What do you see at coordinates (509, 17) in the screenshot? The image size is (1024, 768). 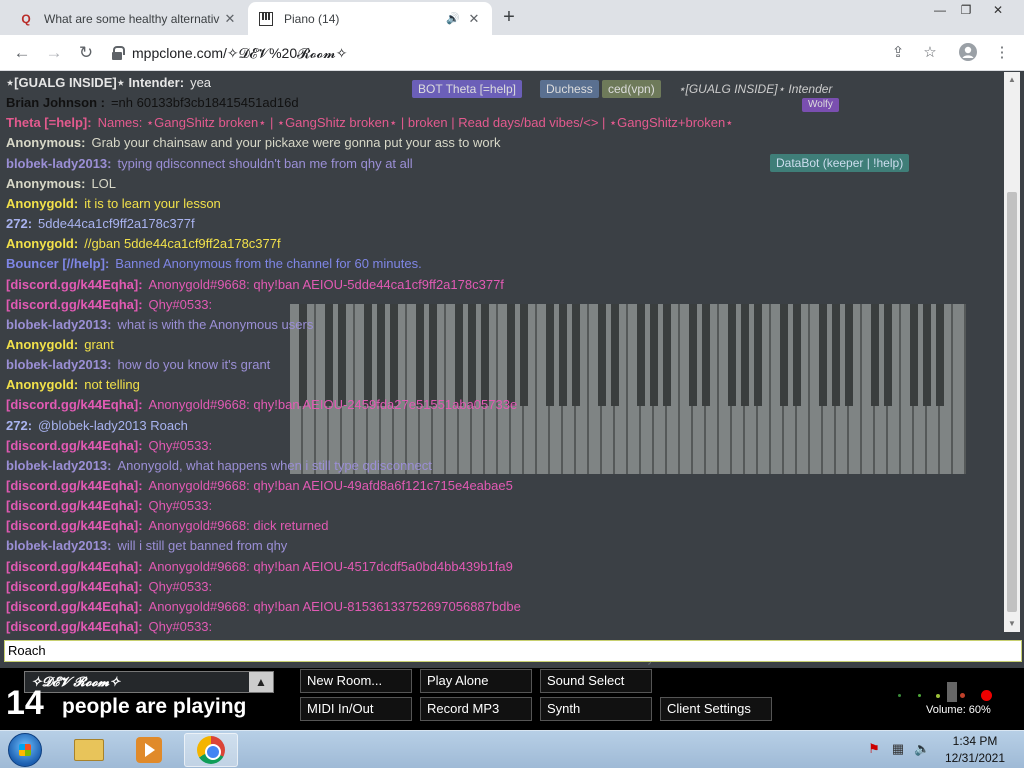 I see `new-tab-button: +` at bounding box center [509, 17].